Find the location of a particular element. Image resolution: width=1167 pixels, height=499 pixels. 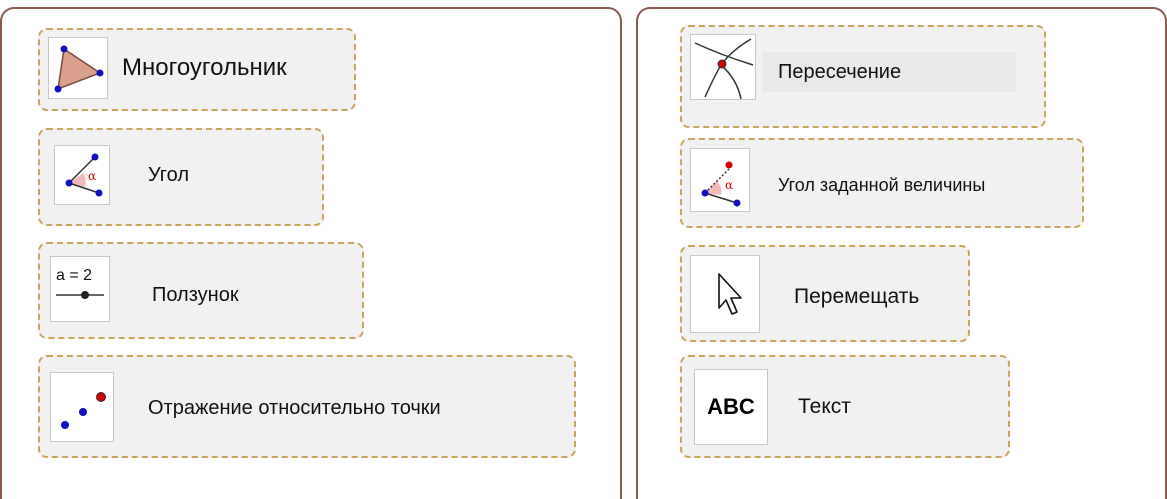

tool-angle-fixed-size: α Угол заданной величины is located at coordinates (882, 183).